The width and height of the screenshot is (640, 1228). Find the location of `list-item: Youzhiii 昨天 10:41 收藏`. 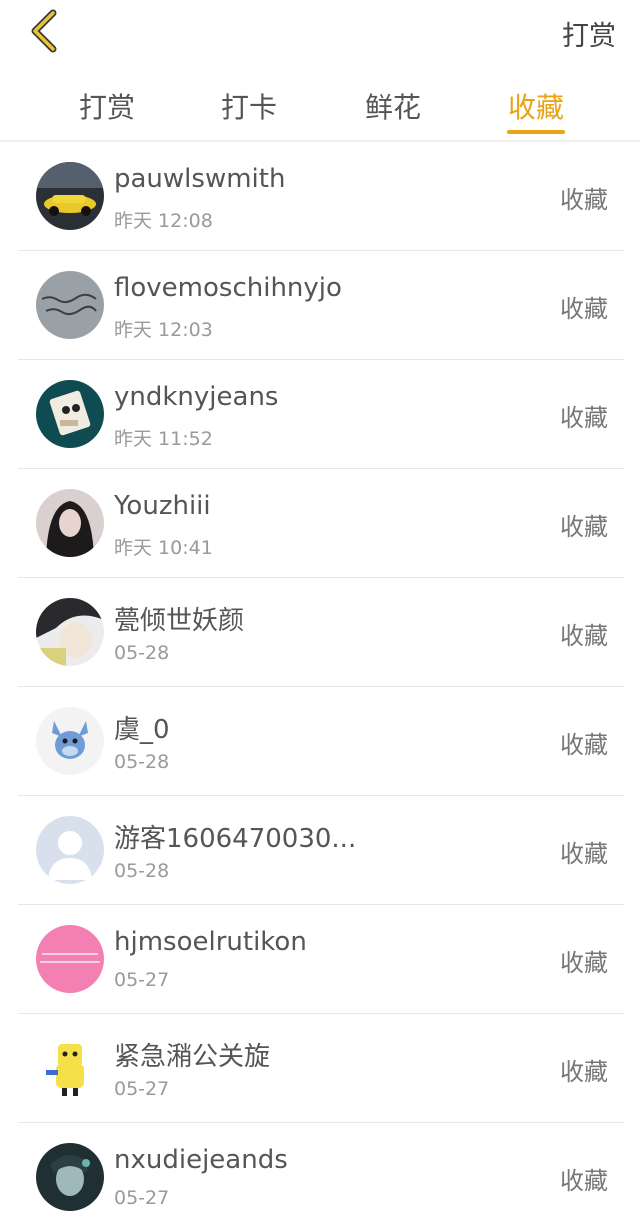

list-item: Youzhiii 昨天 10:41 收藏 is located at coordinates (320, 523).